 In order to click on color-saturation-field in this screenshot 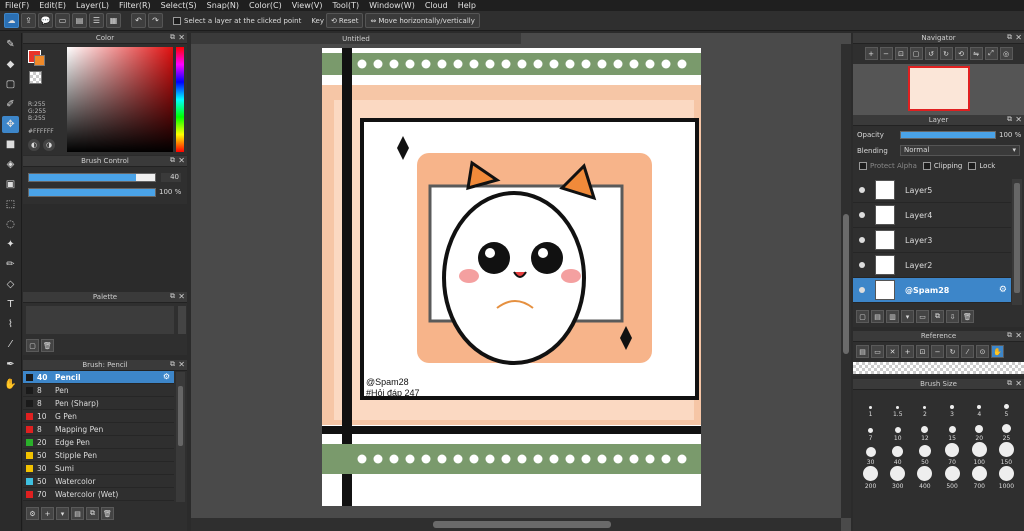, I will do `click(120, 99)`.